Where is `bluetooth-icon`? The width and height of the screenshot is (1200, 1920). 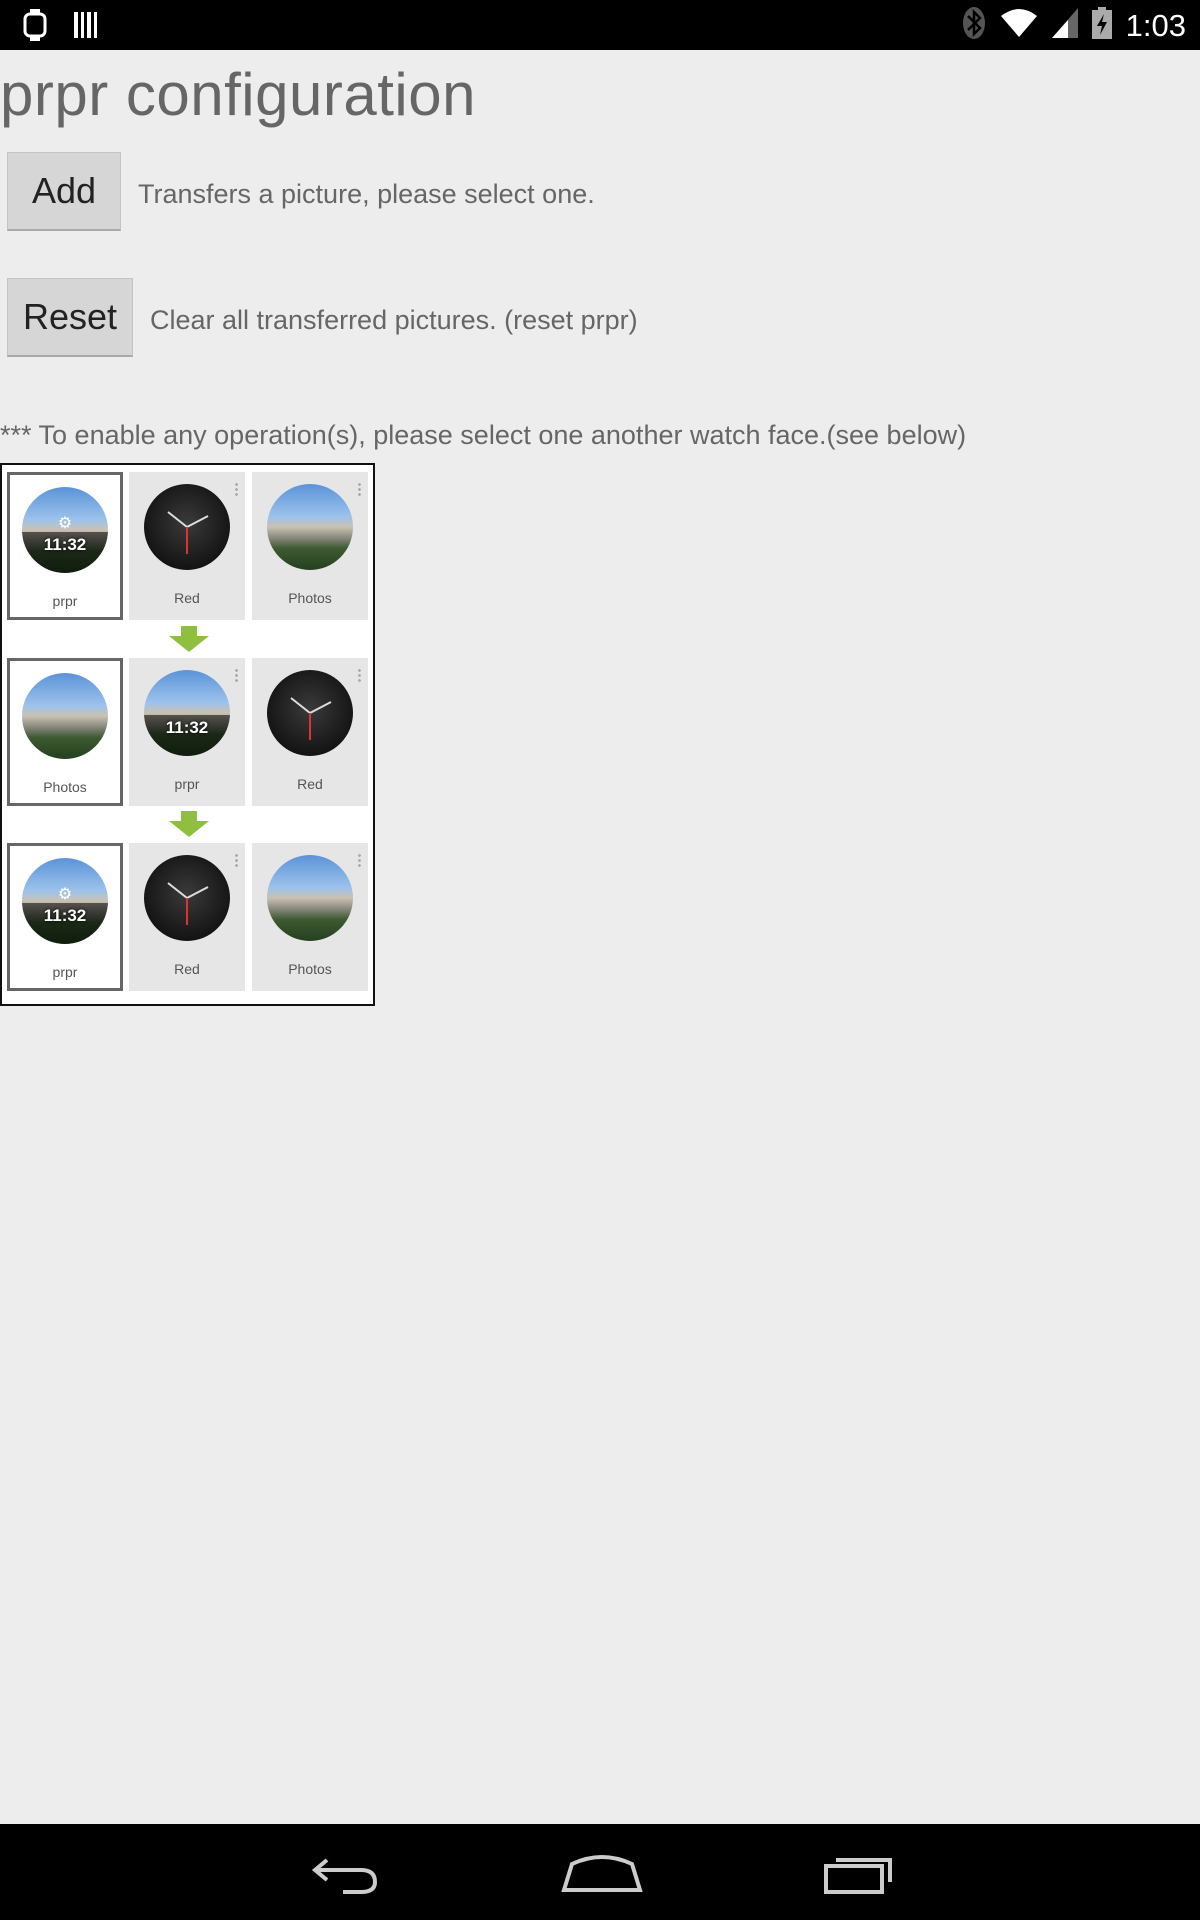 bluetooth-icon is located at coordinates (974, 25).